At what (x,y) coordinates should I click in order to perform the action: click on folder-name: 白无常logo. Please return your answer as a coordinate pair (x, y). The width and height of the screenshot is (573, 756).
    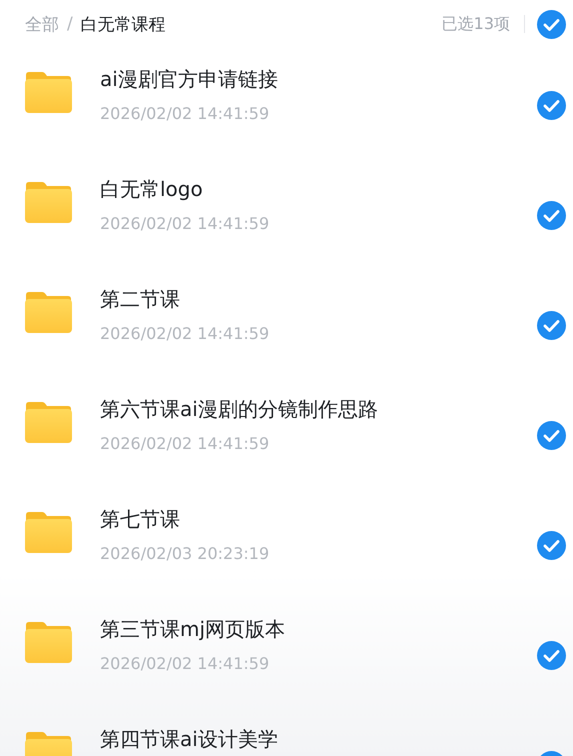
    Looking at the image, I should click on (318, 189).